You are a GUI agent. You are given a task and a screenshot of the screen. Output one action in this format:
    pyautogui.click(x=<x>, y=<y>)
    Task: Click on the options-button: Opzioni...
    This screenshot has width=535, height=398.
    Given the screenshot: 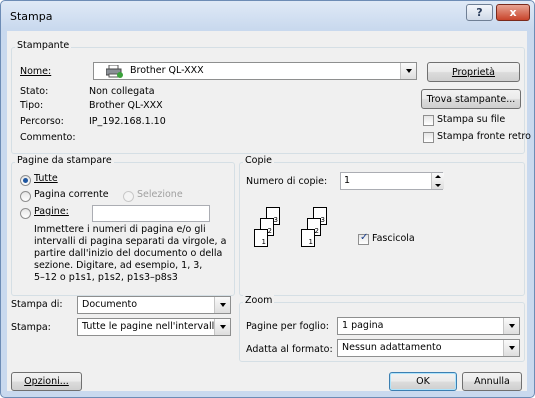 What is the action you would take?
    pyautogui.click(x=46, y=381)
    